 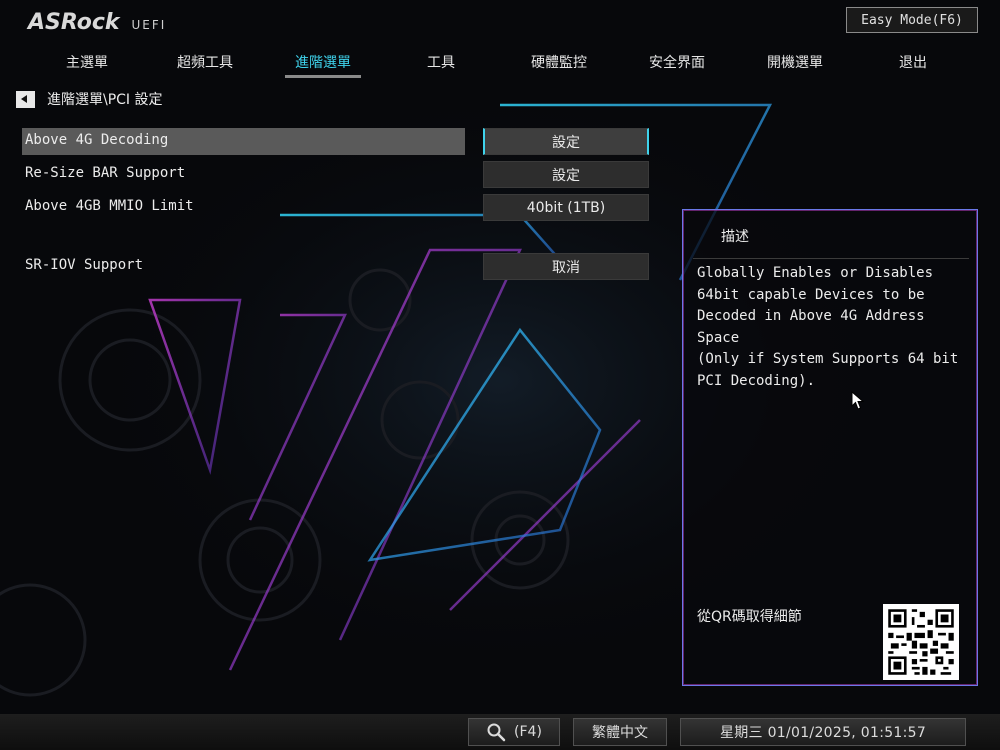 I want to click on tab-boot: 開機選單, so click(x=795, y=65).